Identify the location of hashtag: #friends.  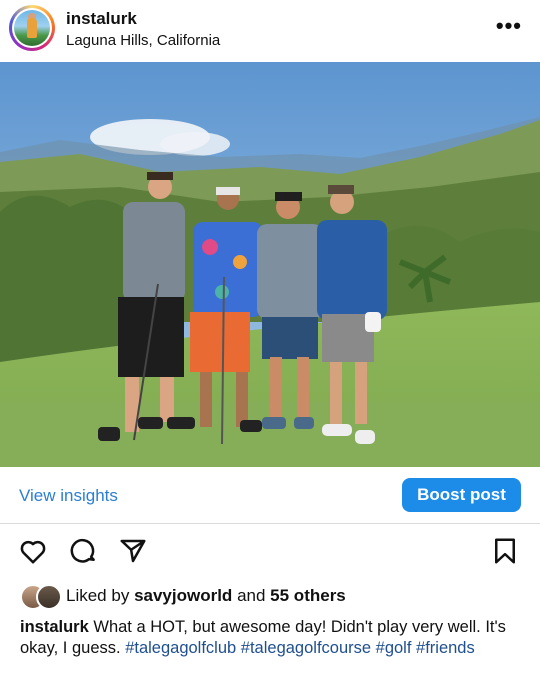
(445, 648).